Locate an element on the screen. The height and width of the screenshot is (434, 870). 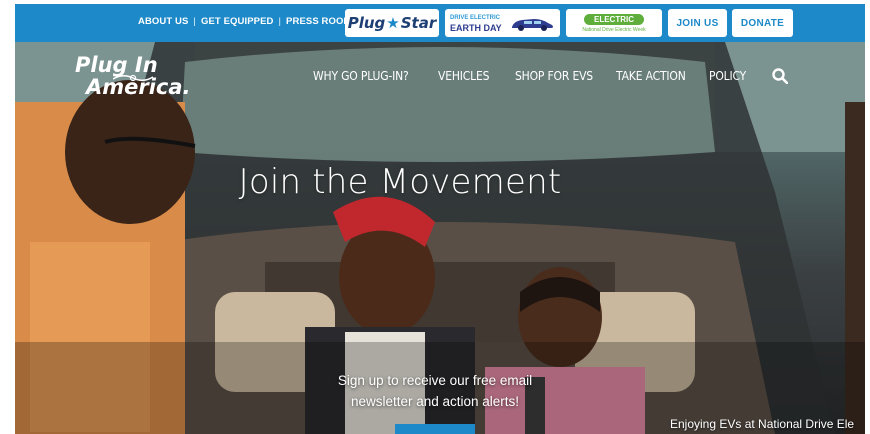
earth-day-bottom: EARTH DAY is located at coordinates (476, 28).